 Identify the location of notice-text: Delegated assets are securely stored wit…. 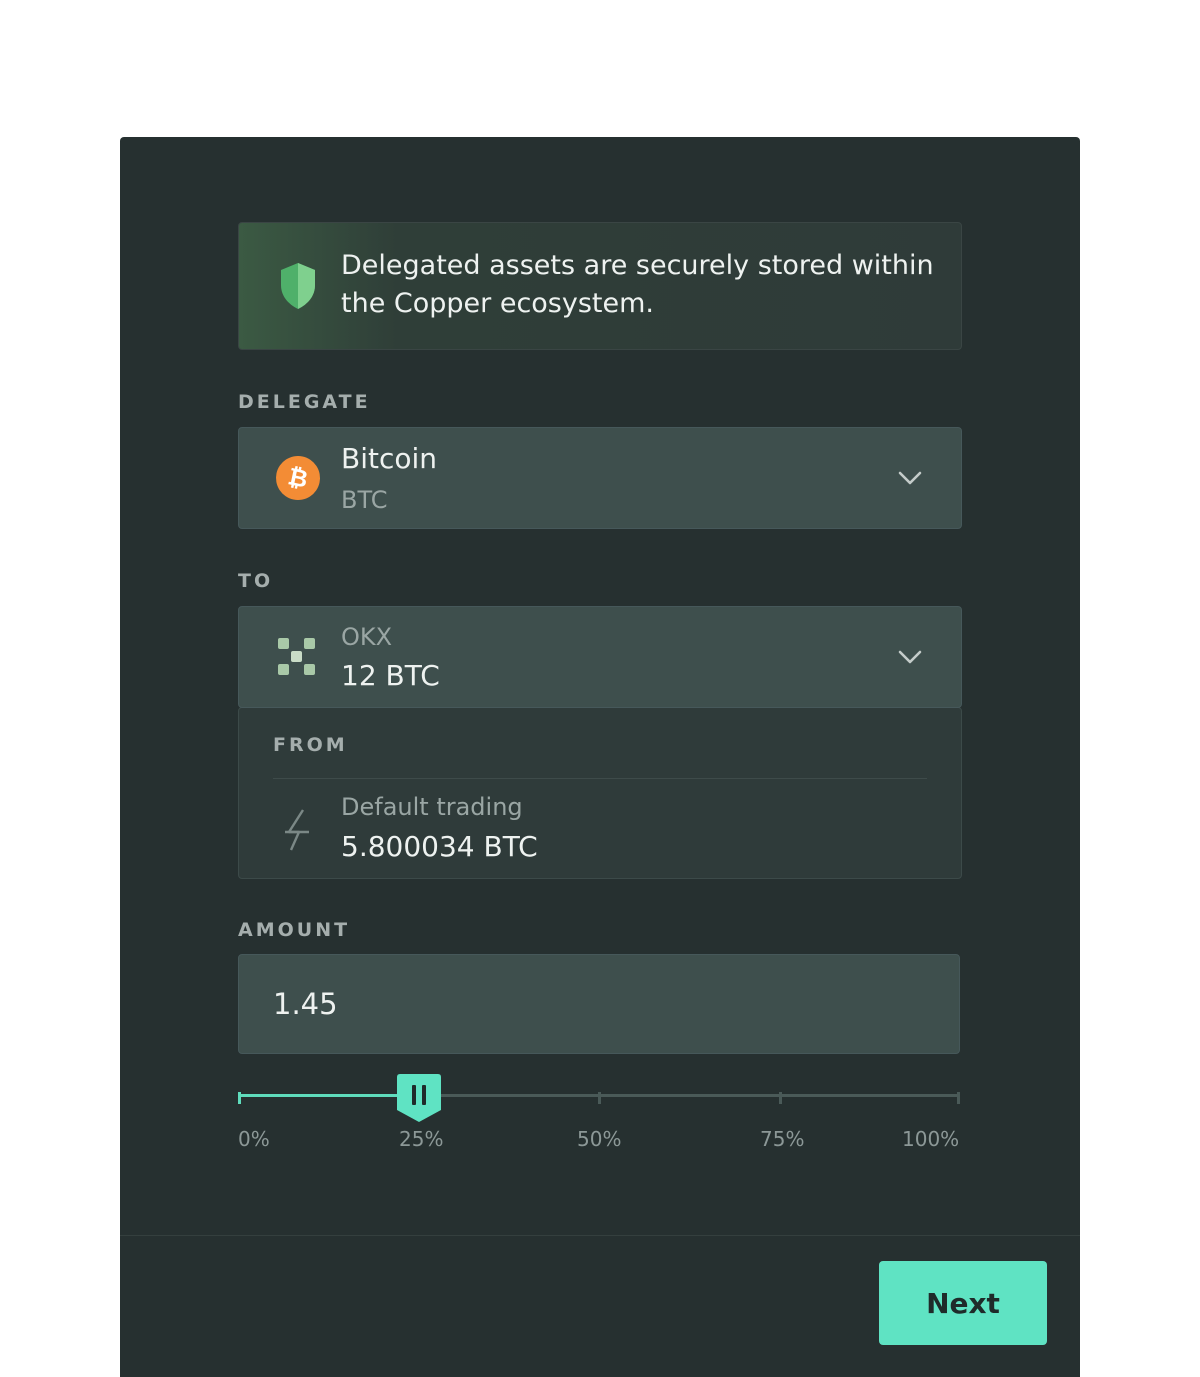
(637, 284).